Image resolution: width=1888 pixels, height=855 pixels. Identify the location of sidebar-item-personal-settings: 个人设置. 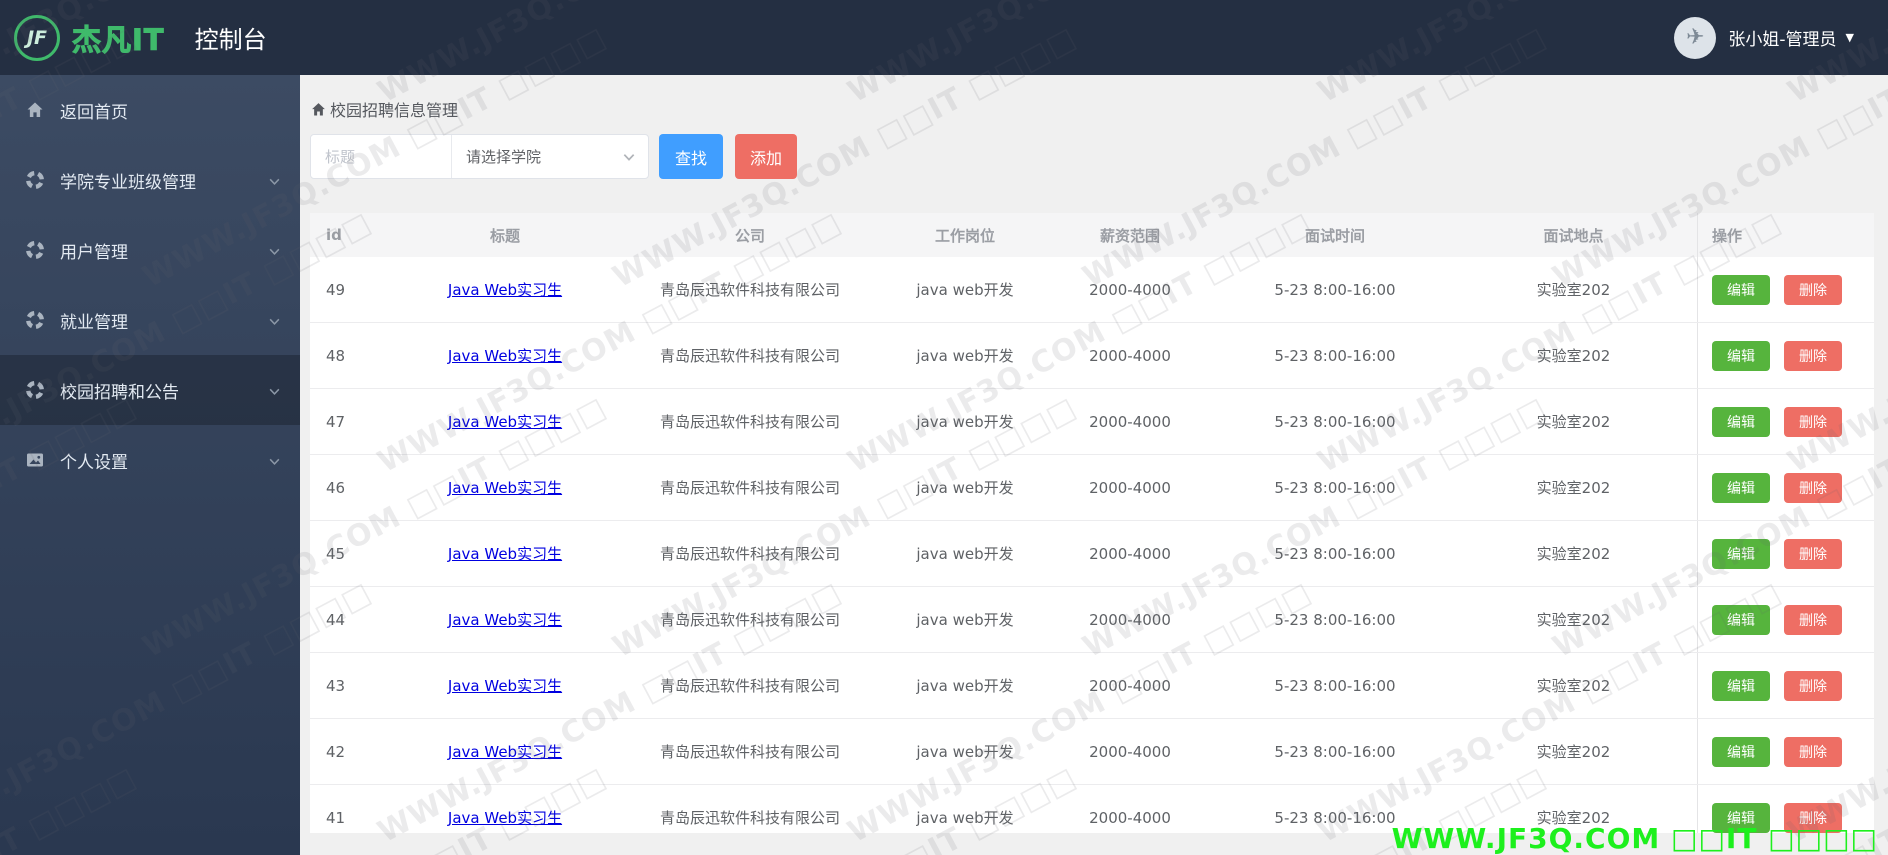
(150, 460).